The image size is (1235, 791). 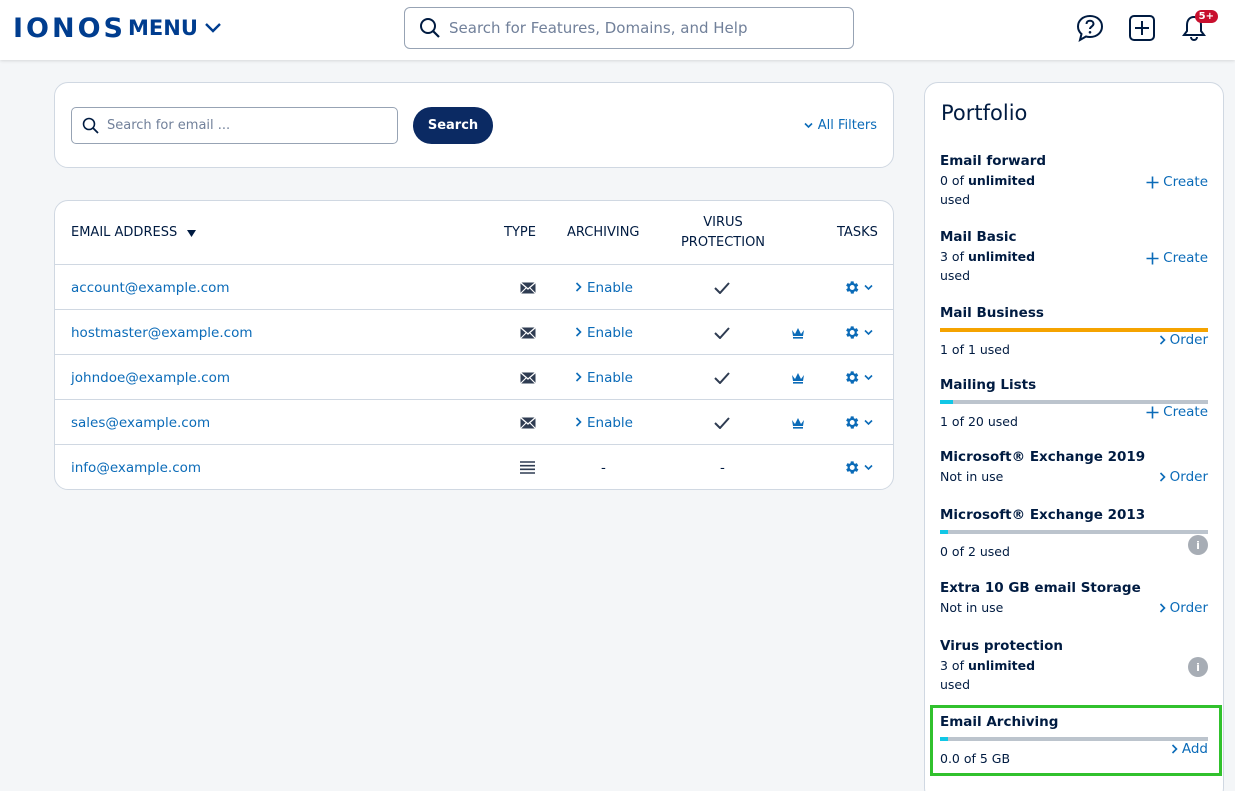 I want to click on email-address-link: info@example.com, so click(x=136, y=467).